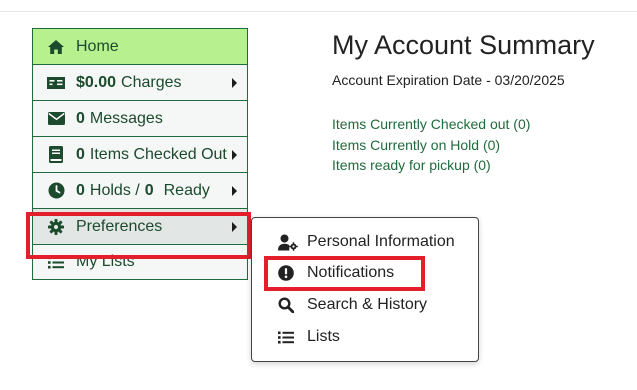  Describe the element at coordinates (318, 11) in the screenshot. I see `top-divider` at that location.